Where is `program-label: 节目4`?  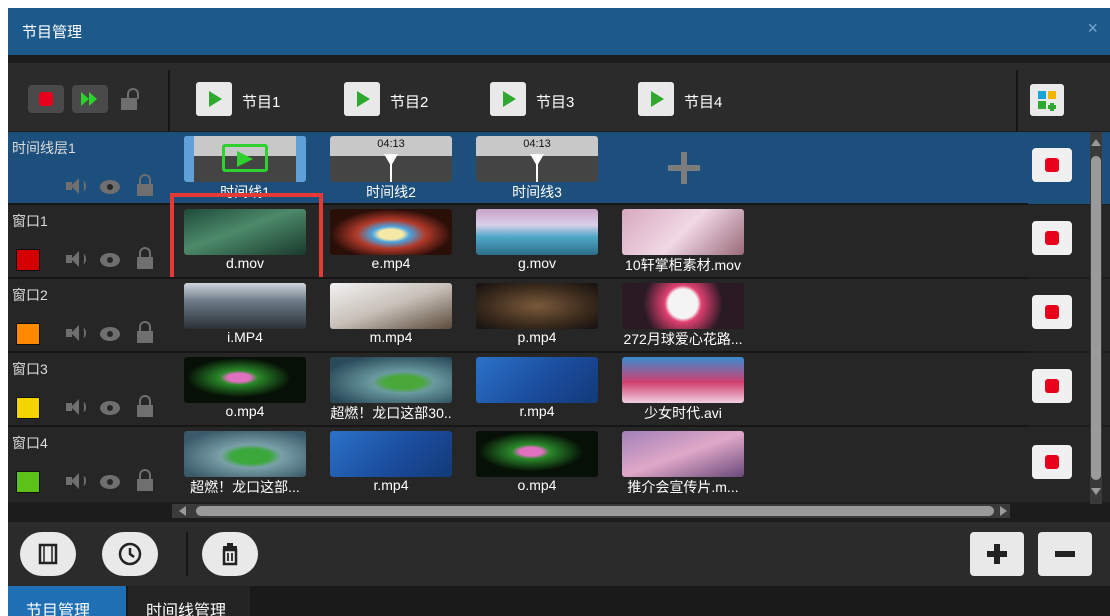 program-label: 节目4 is located at coordinates (703, 102).